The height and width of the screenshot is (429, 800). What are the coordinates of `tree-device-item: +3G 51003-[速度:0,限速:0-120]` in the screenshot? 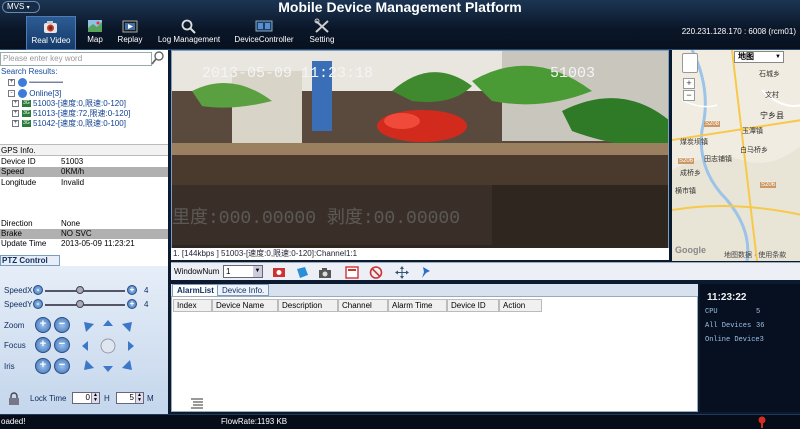 It's located at (69, 104).